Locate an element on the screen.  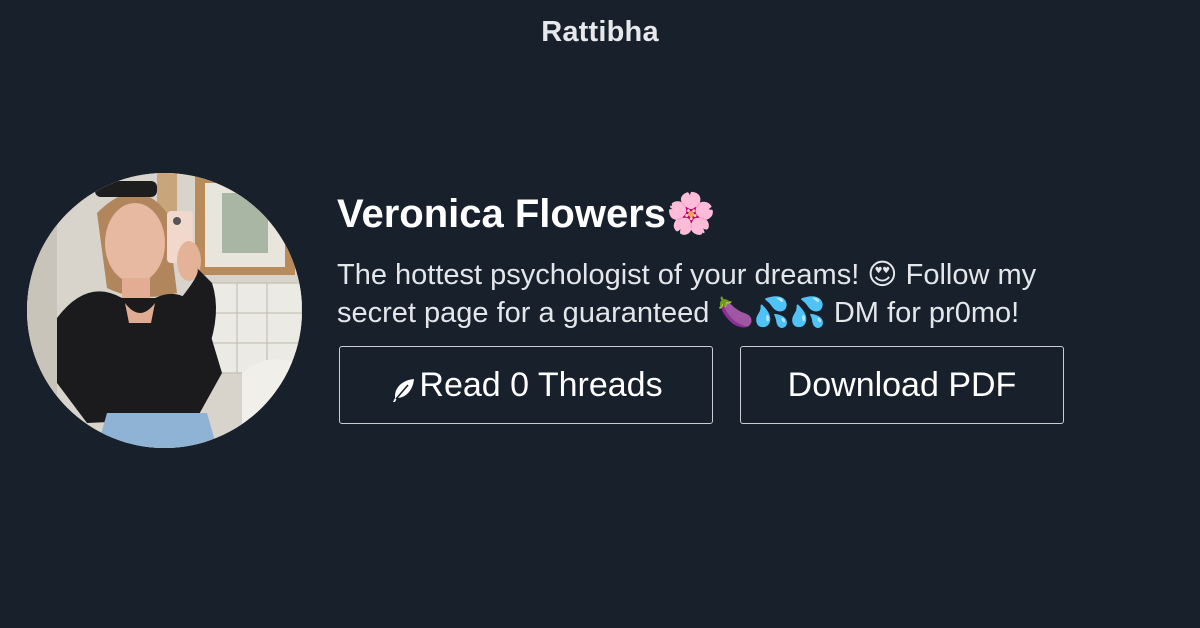
avatar-photo-illustration is located at coordinates (164, 310).